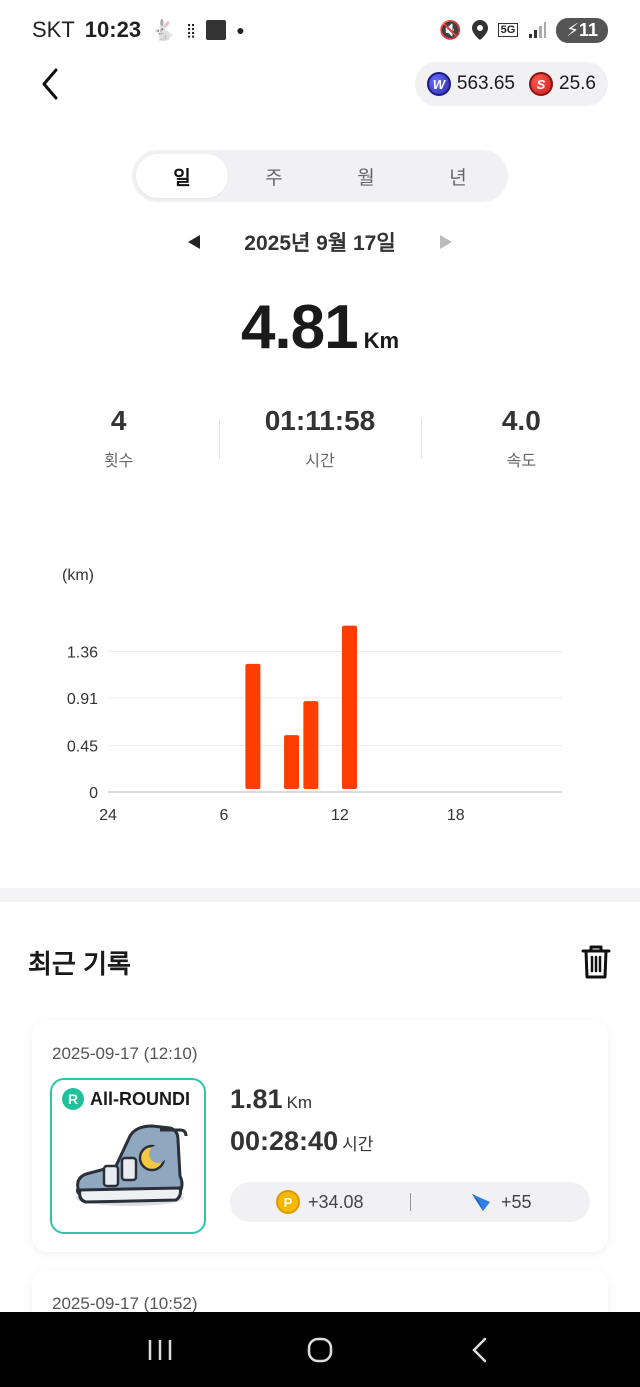 The width and height of the screenshot is (640, 1387). I want to click on wallet-balance: W 563.65 S 25.6, so click(511, 84).